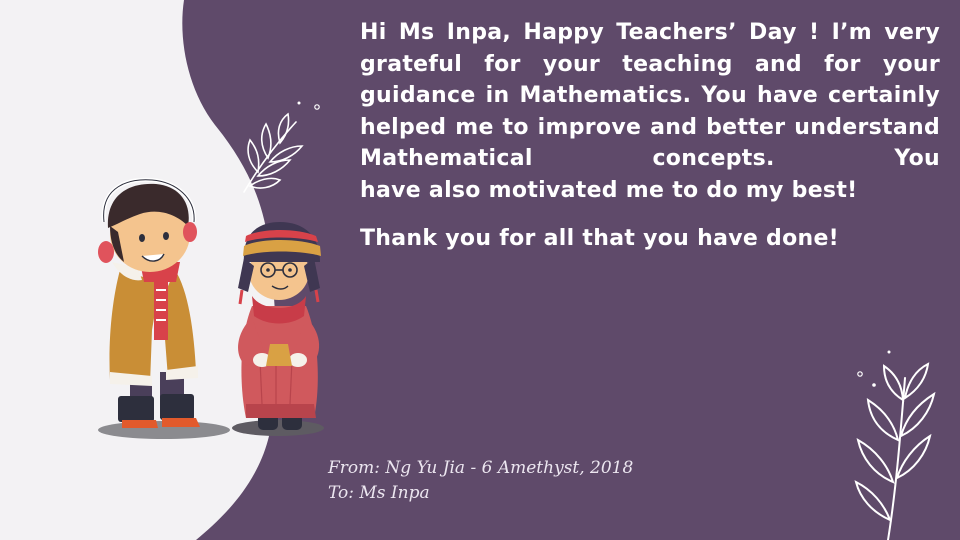 The width and height of the screenshot is (960, 540). I want to click on from-line: From: Ng Yu Jia - 6 Amethyst, 2018, so click(481, 468).